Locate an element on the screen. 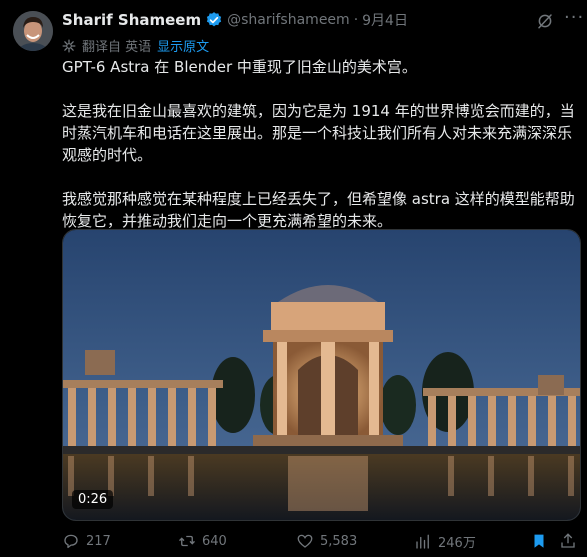 Image resolution: width=587 pixels, height=557 pixels. views-icon is located at coordinates (422, 541).